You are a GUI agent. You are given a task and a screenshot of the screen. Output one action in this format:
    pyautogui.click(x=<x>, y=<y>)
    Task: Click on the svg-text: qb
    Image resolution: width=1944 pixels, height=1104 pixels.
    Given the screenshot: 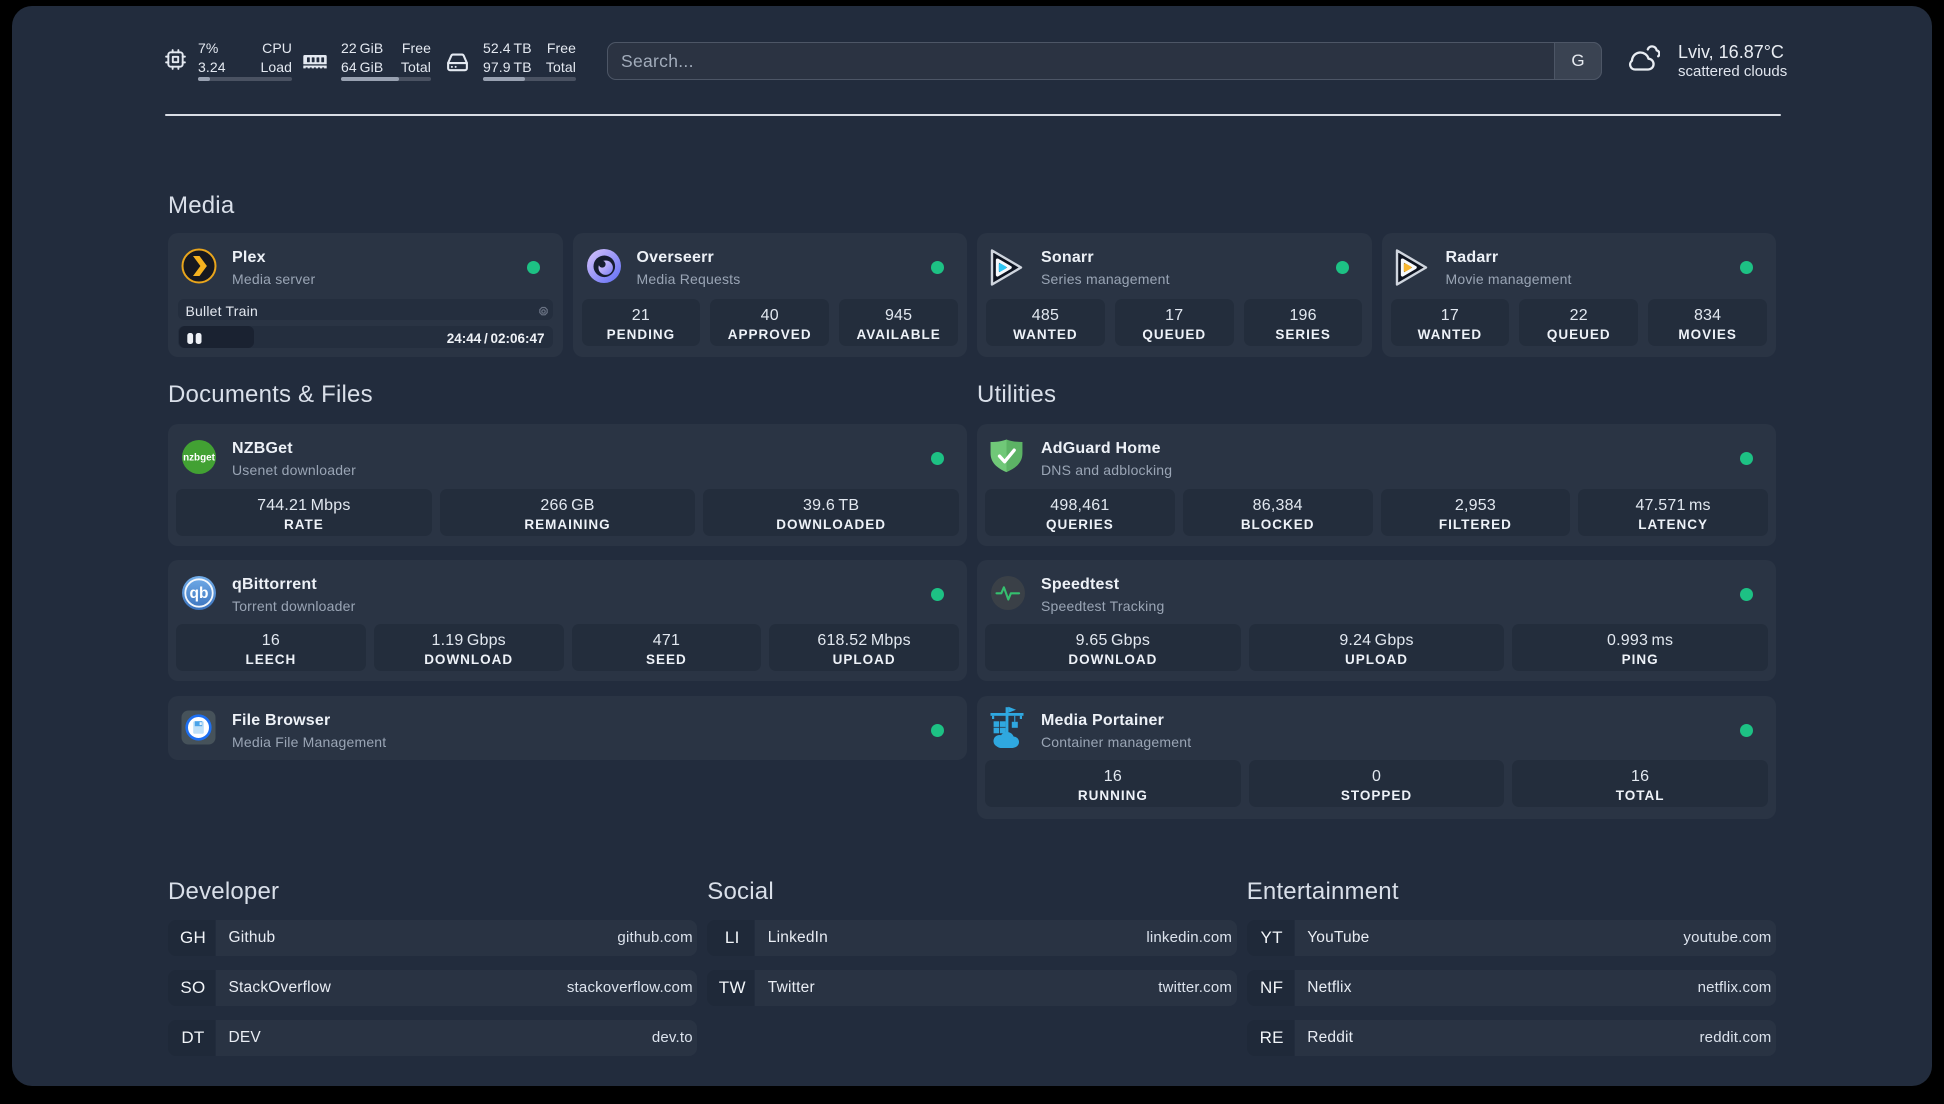 What is the action you would take?
    pyautogui.click(x=199, y=593)
    